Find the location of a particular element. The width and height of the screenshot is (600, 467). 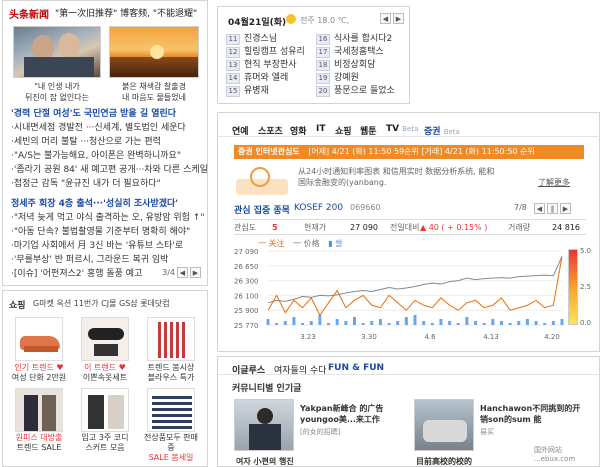

keyword: 풍문으로 들었소 is located at coordinates (364, 91).